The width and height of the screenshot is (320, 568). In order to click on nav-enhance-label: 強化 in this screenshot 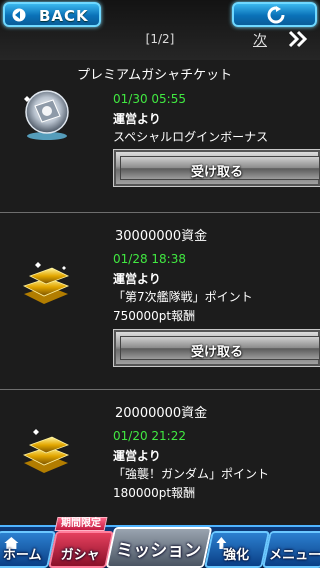, I will do `click(236, 555)`.